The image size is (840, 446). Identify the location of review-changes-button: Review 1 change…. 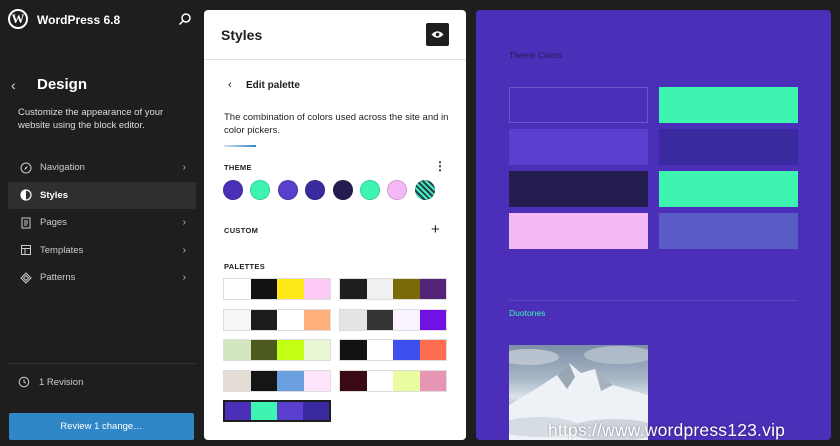
(101, 426).